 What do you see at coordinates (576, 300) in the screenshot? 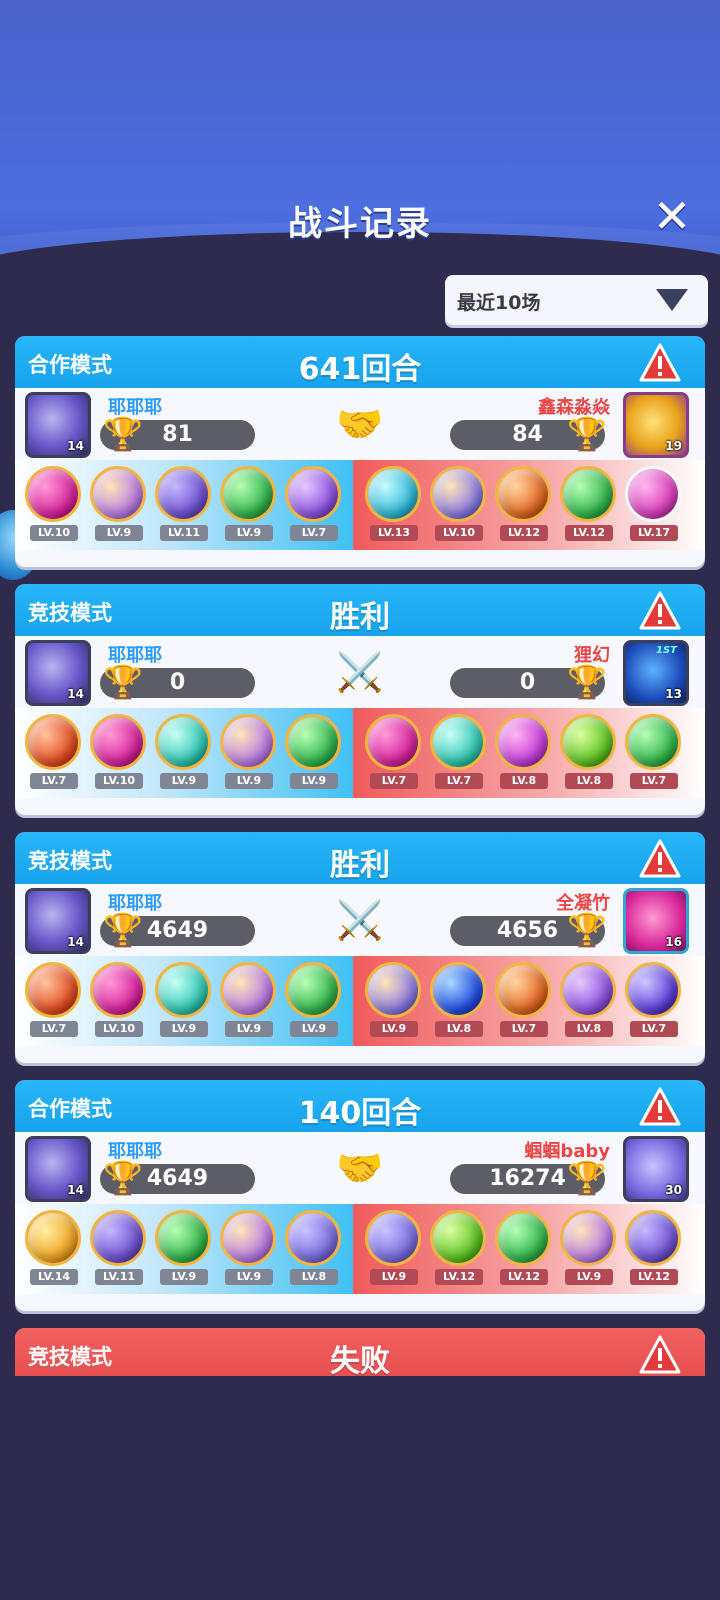
I see `record-range-dropdown: 最近10场` at bounding box center [576, 300].